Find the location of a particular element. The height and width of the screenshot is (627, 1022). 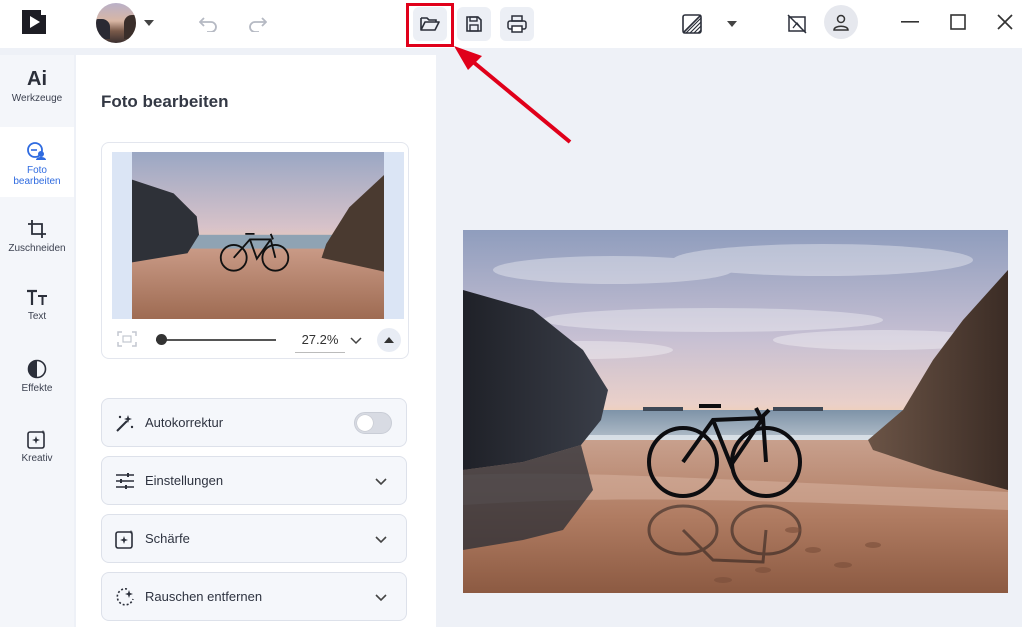

section-autokorrektur: Autokorrektur is located at coordinates (254, 422).